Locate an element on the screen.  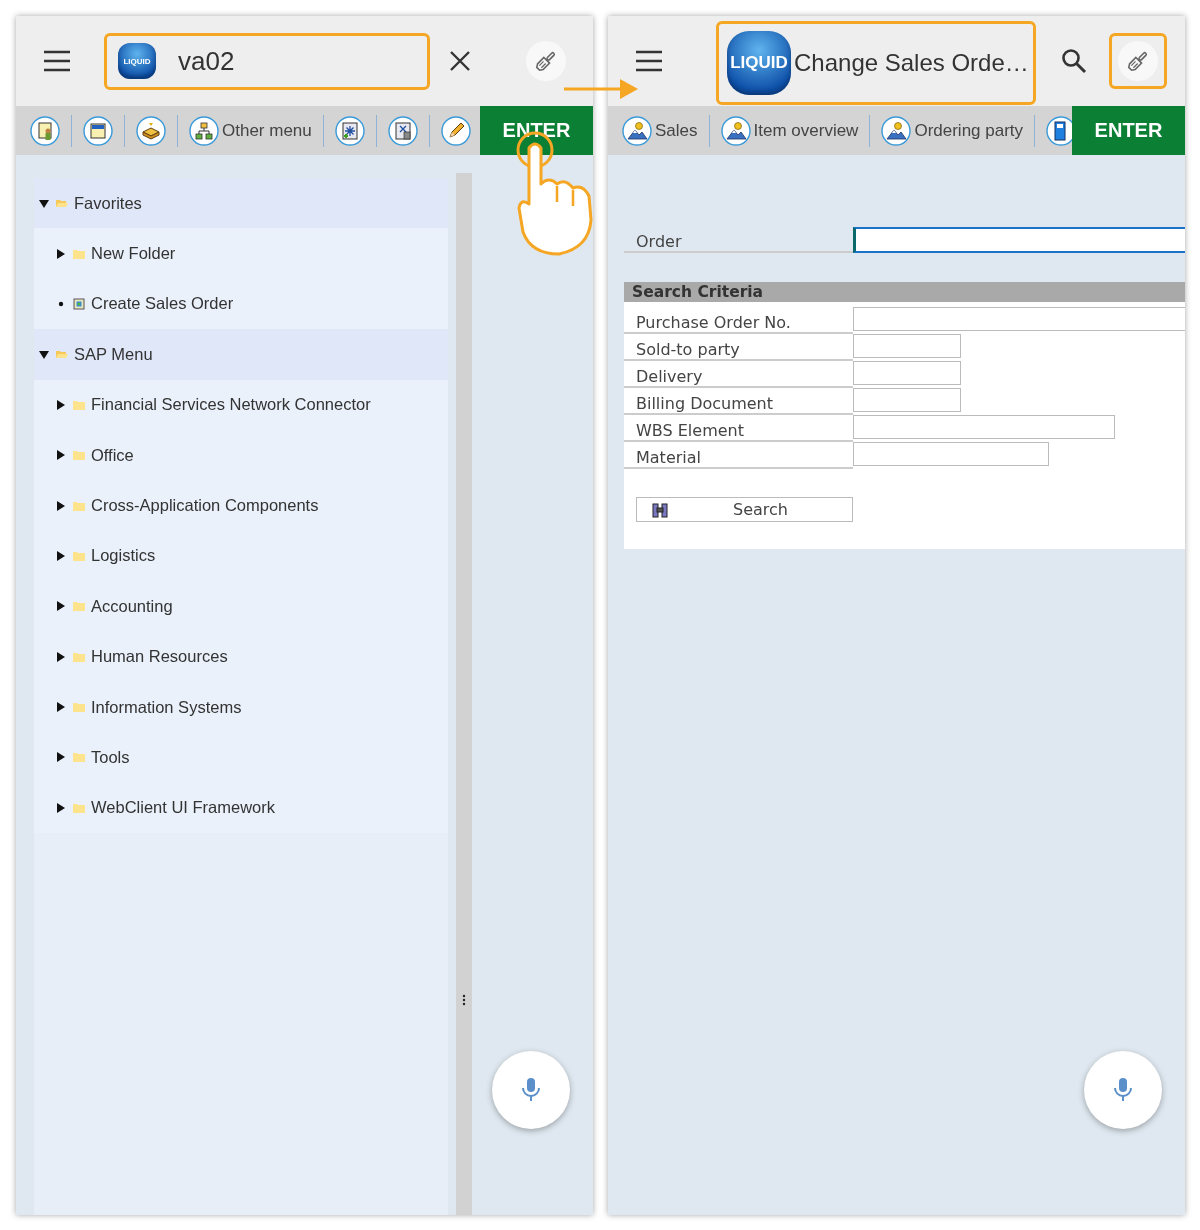
scrollbar is located at coordinates (464, 694).